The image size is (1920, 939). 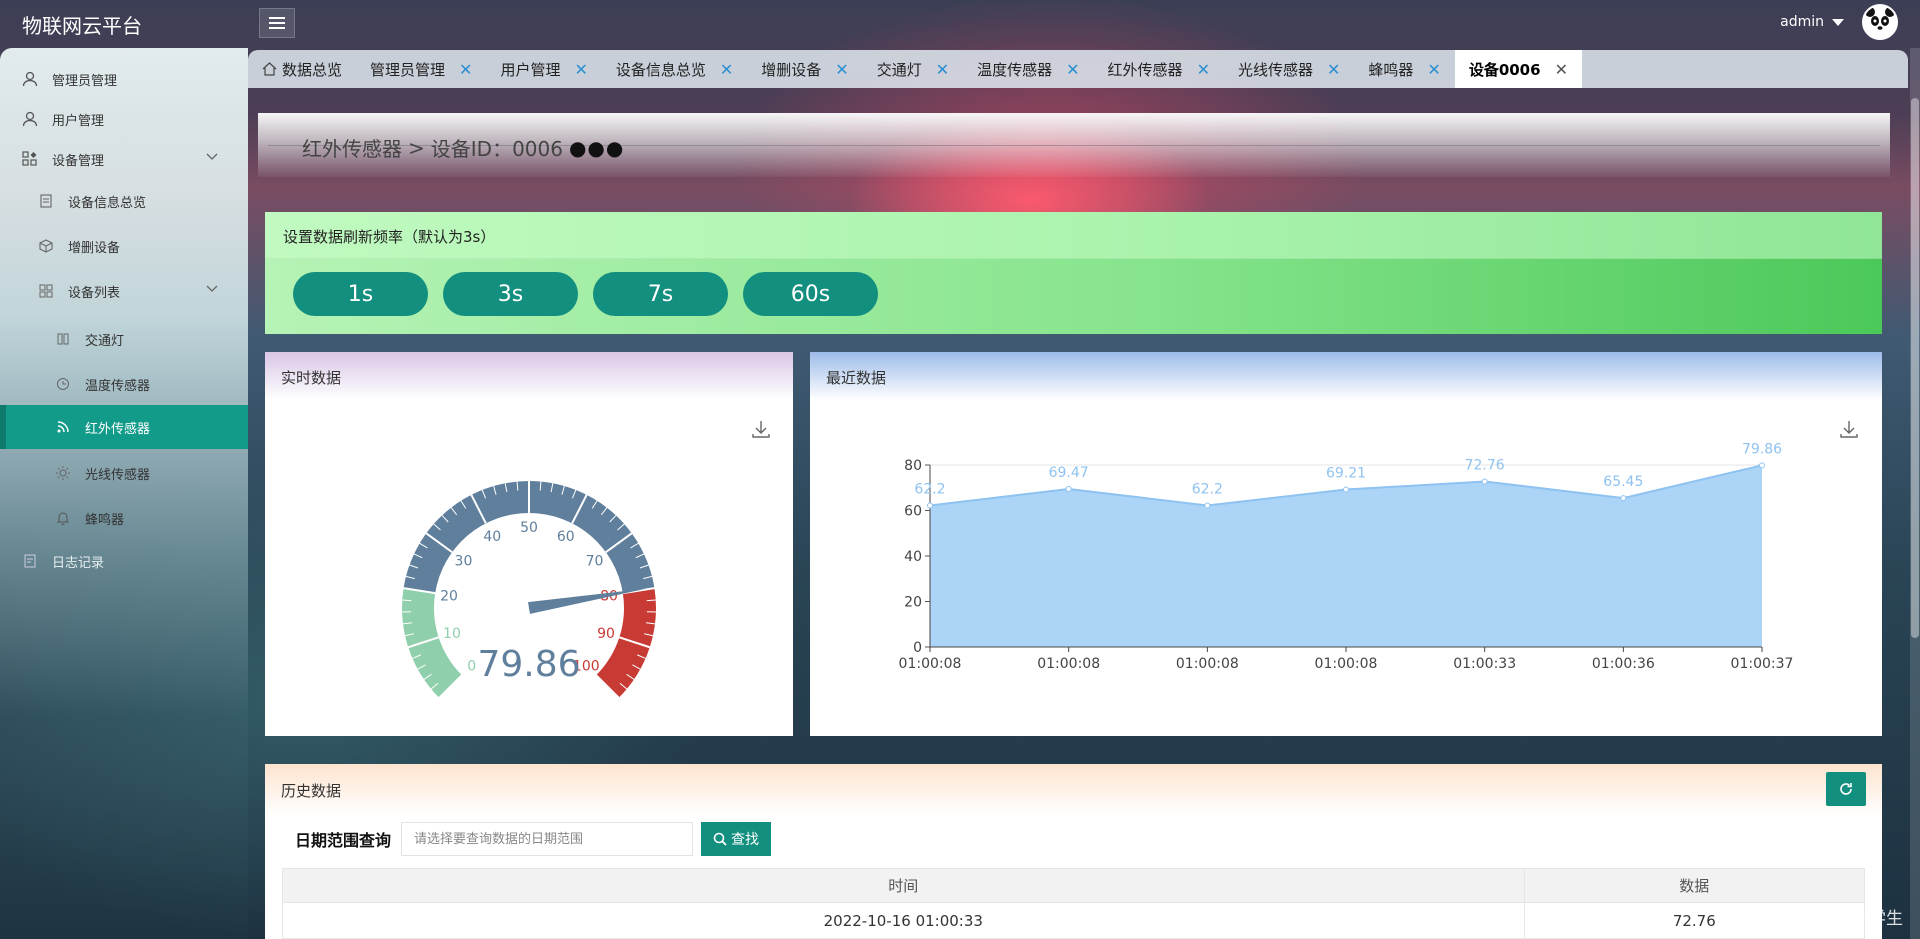 What do you see at coordinates (585, 294) in the screenshot?
I see `frequency-options: 1s 3s 7s 60s` at bounding box center [585, 294].